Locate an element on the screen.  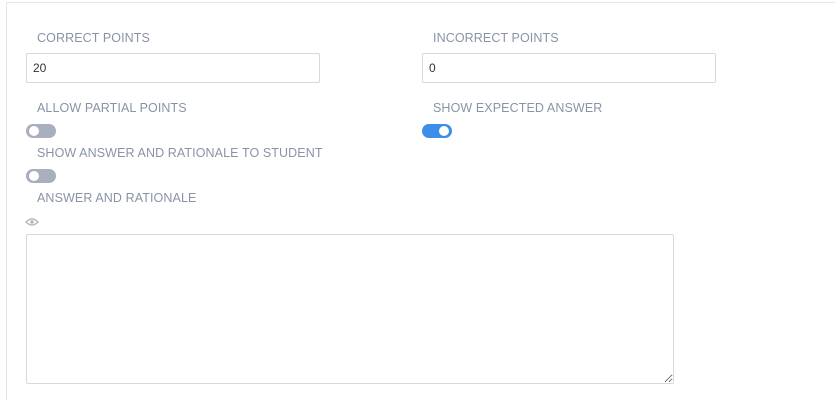
show-expected-answer-toggle is located at coordinates (437, 131).